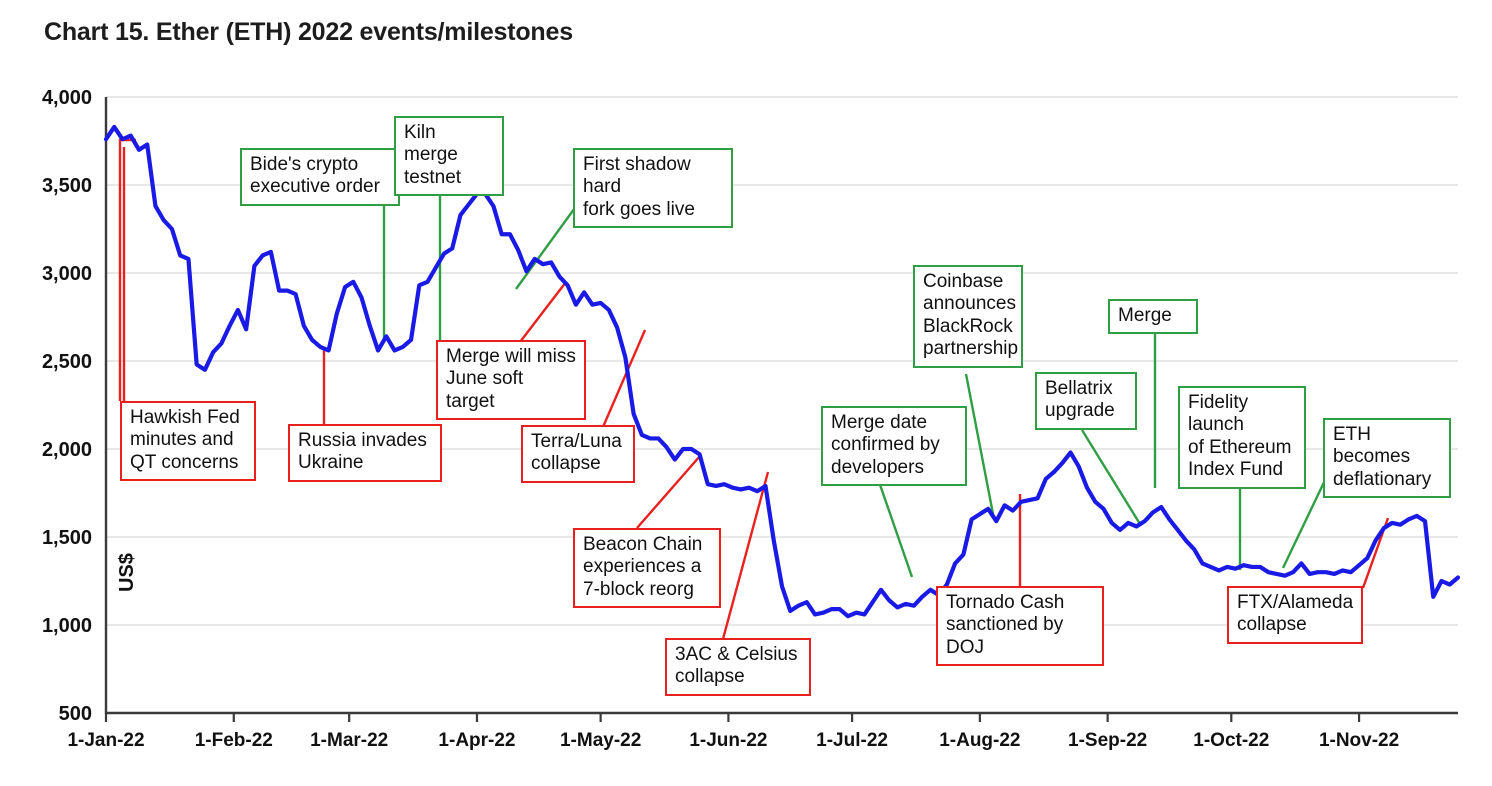  What do you see at coordinates (67, 98) in the screenshot?
I see `y-tick-label: 4,000` at bounding box center [67, 98].